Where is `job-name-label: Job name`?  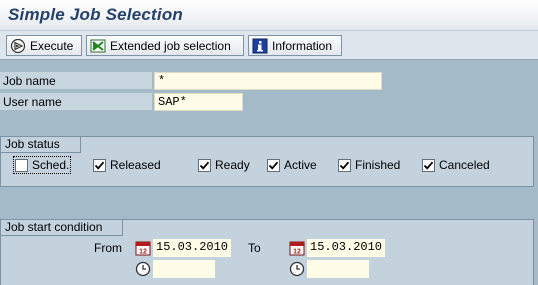 job-name-label: Job name is located at coordinates (76, 81).